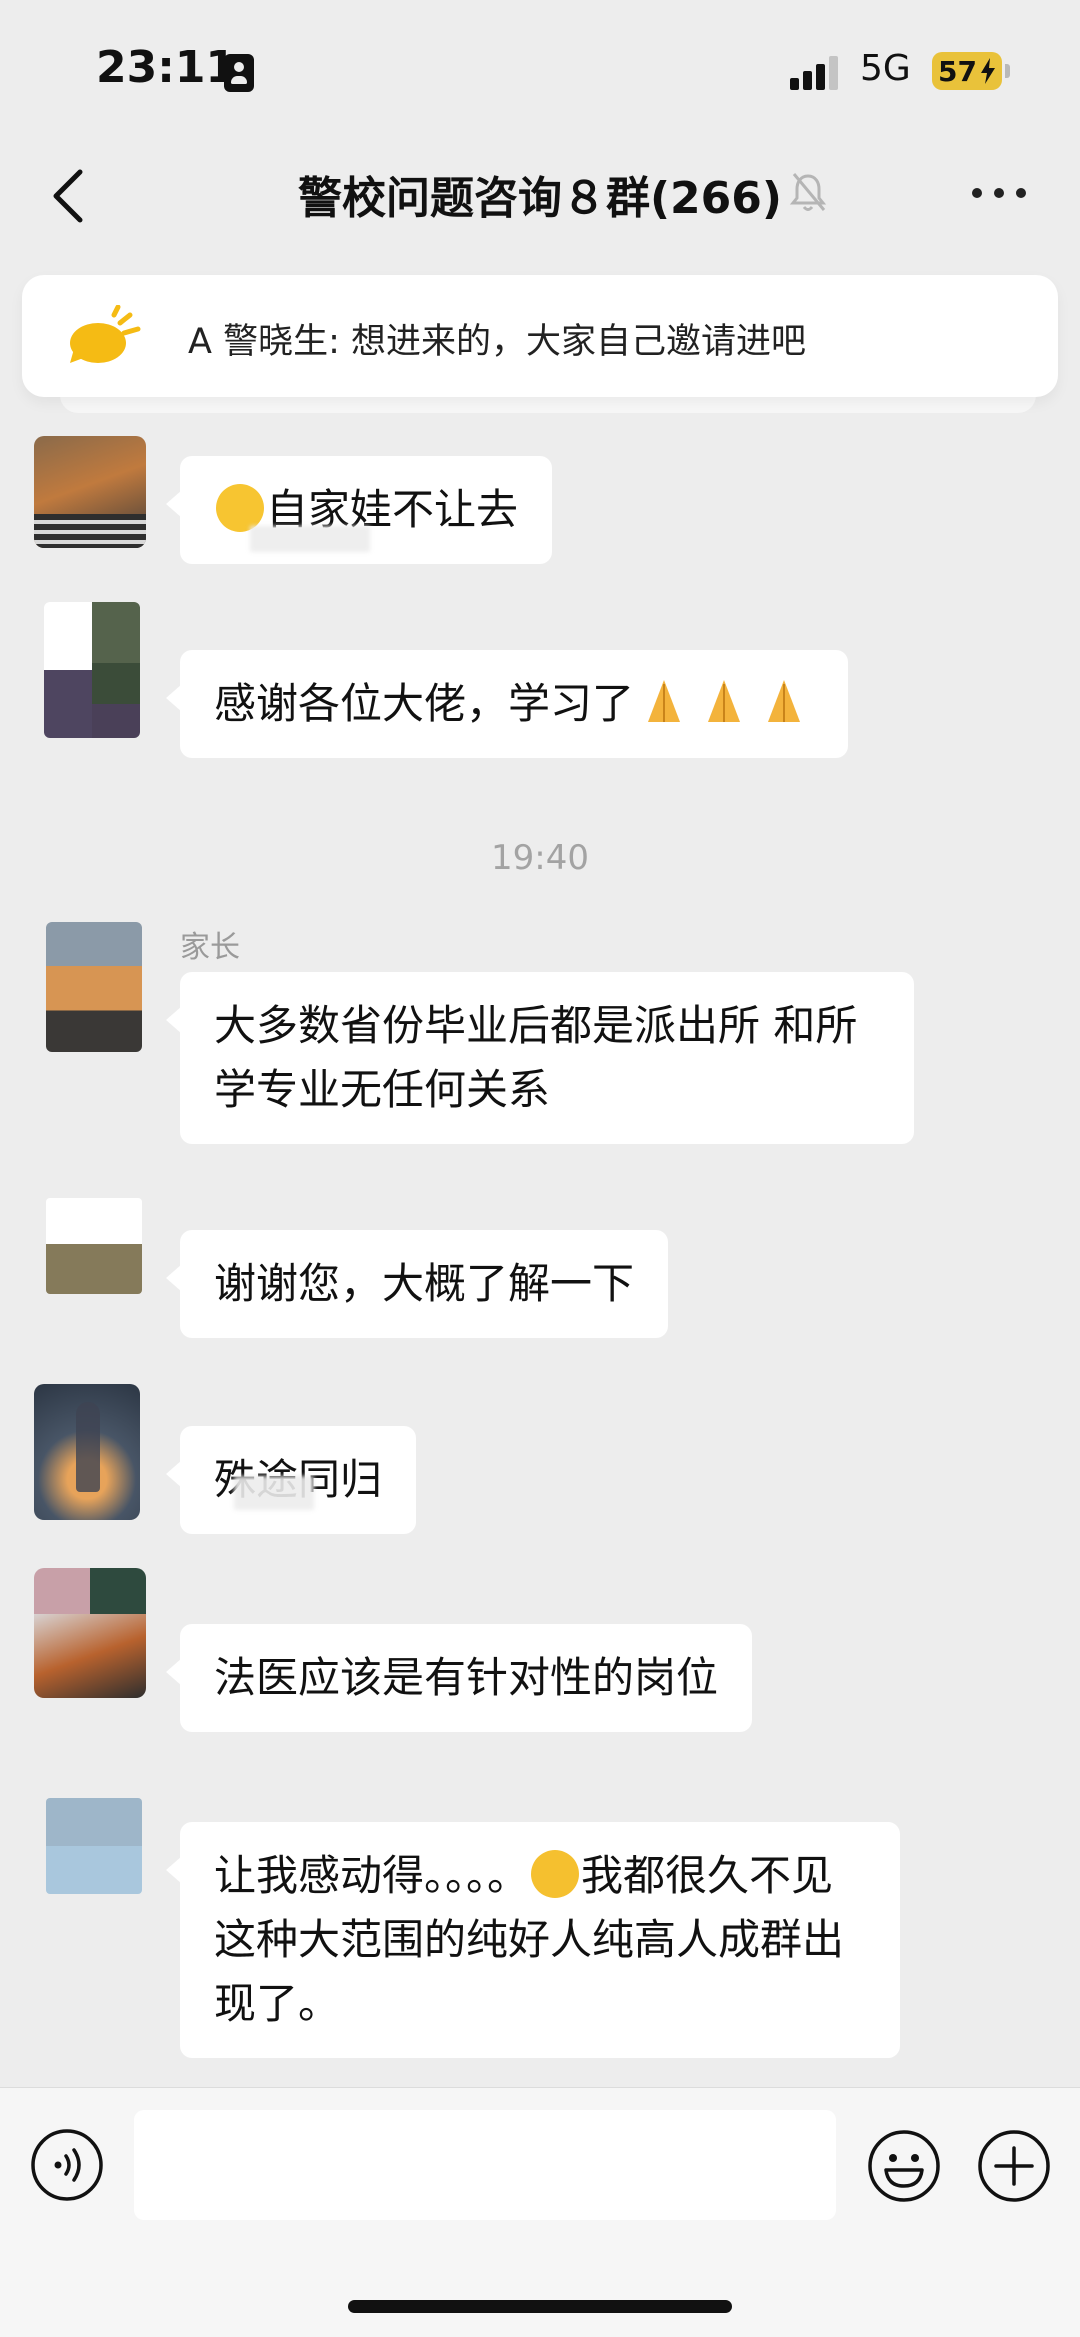  Describe the element at coordinates (904, 2166) in the screenshot. I see `emoji-icon` at that location.